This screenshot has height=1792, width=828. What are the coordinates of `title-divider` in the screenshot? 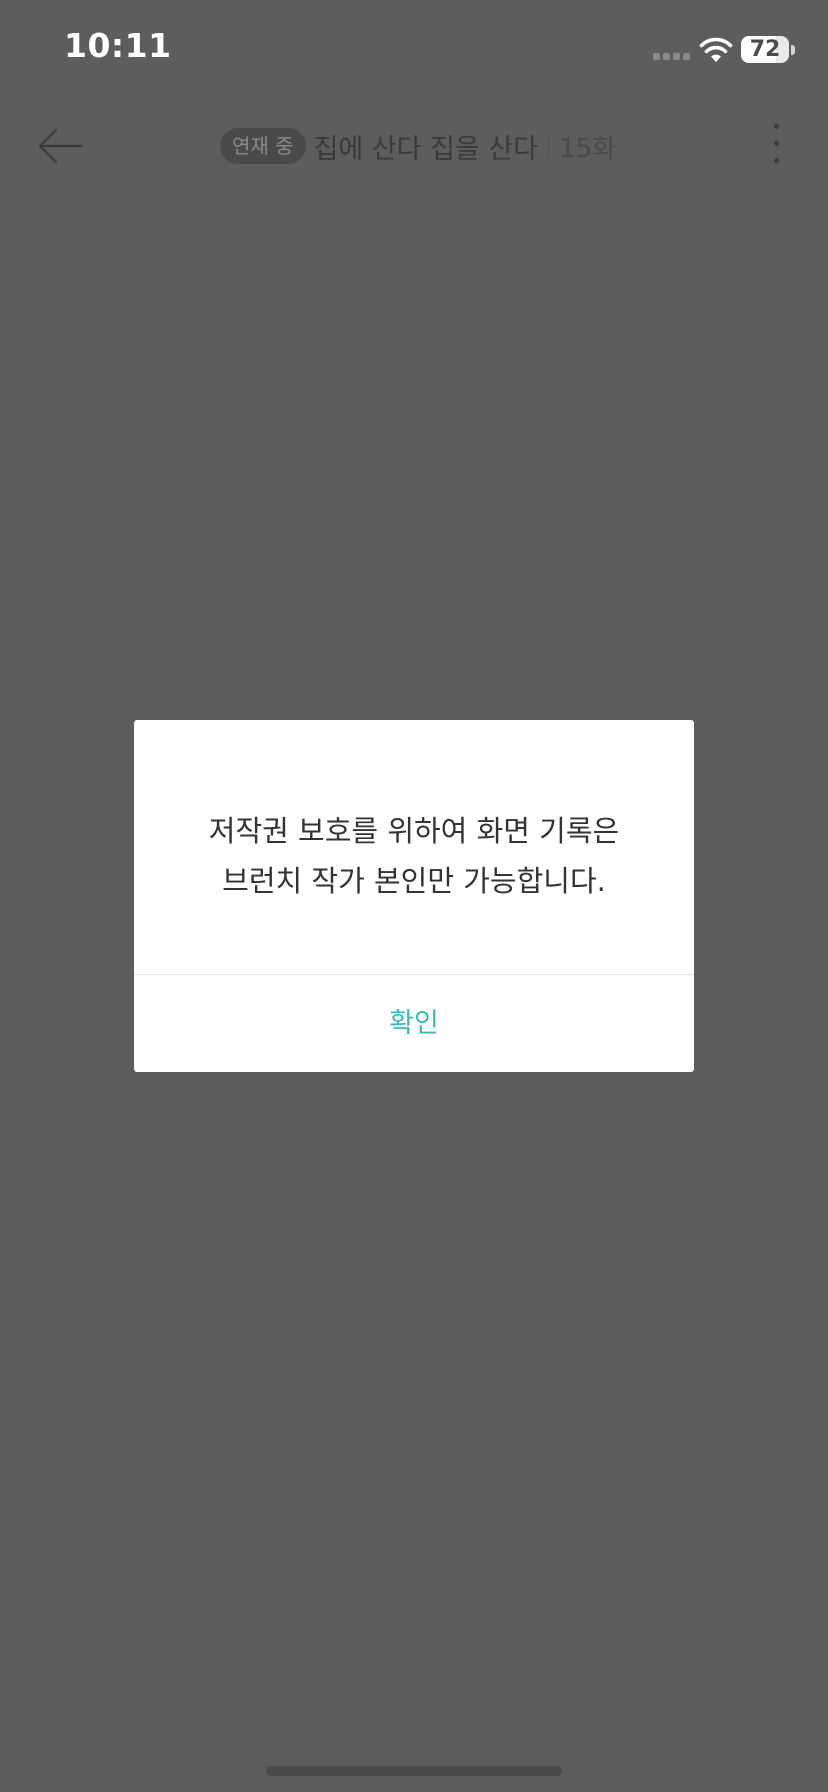 It's located at (549, 146).